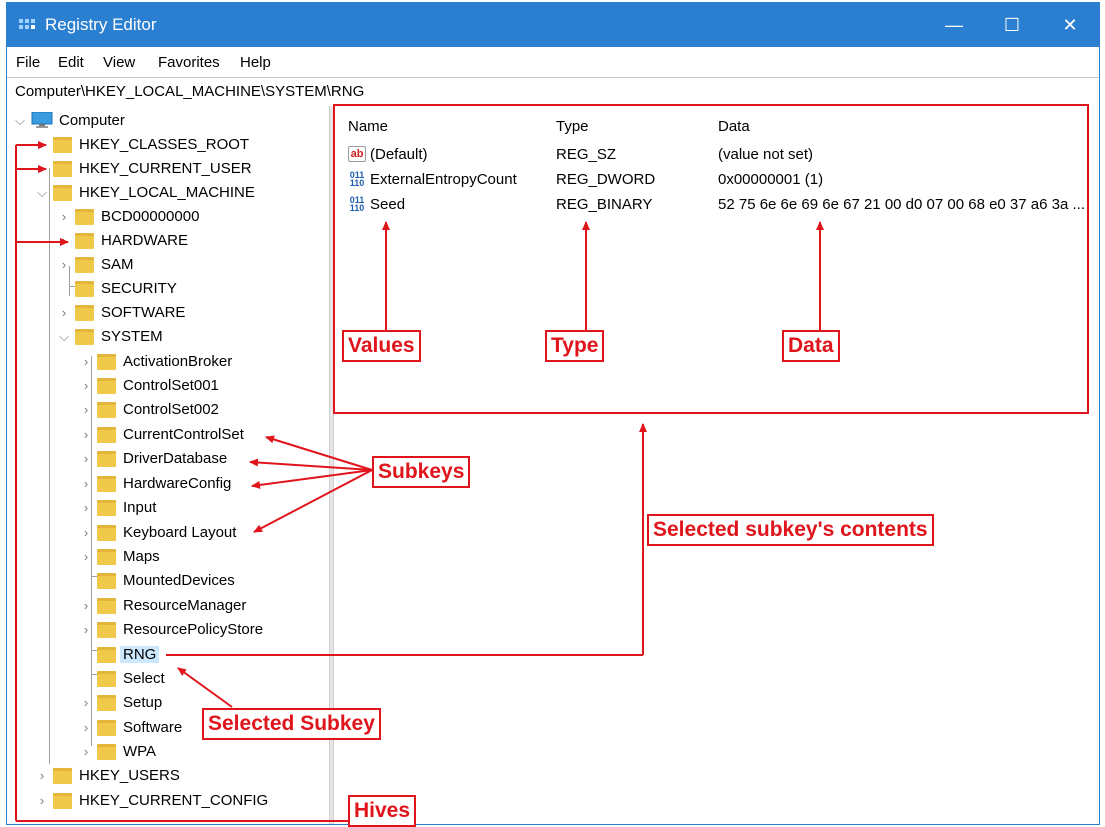 The width and height of the screenshot is (1105, 827). I want to click on annotation-data: Data, so click(811, 346).